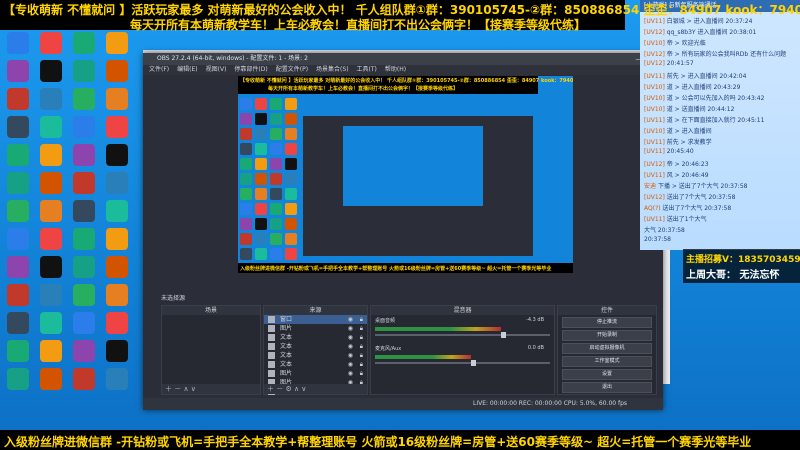 The image size is (800, 450). Describe the element at coordinates (216, 69) in the screenshot. I see `menu-item: 视图(V)` at that location.